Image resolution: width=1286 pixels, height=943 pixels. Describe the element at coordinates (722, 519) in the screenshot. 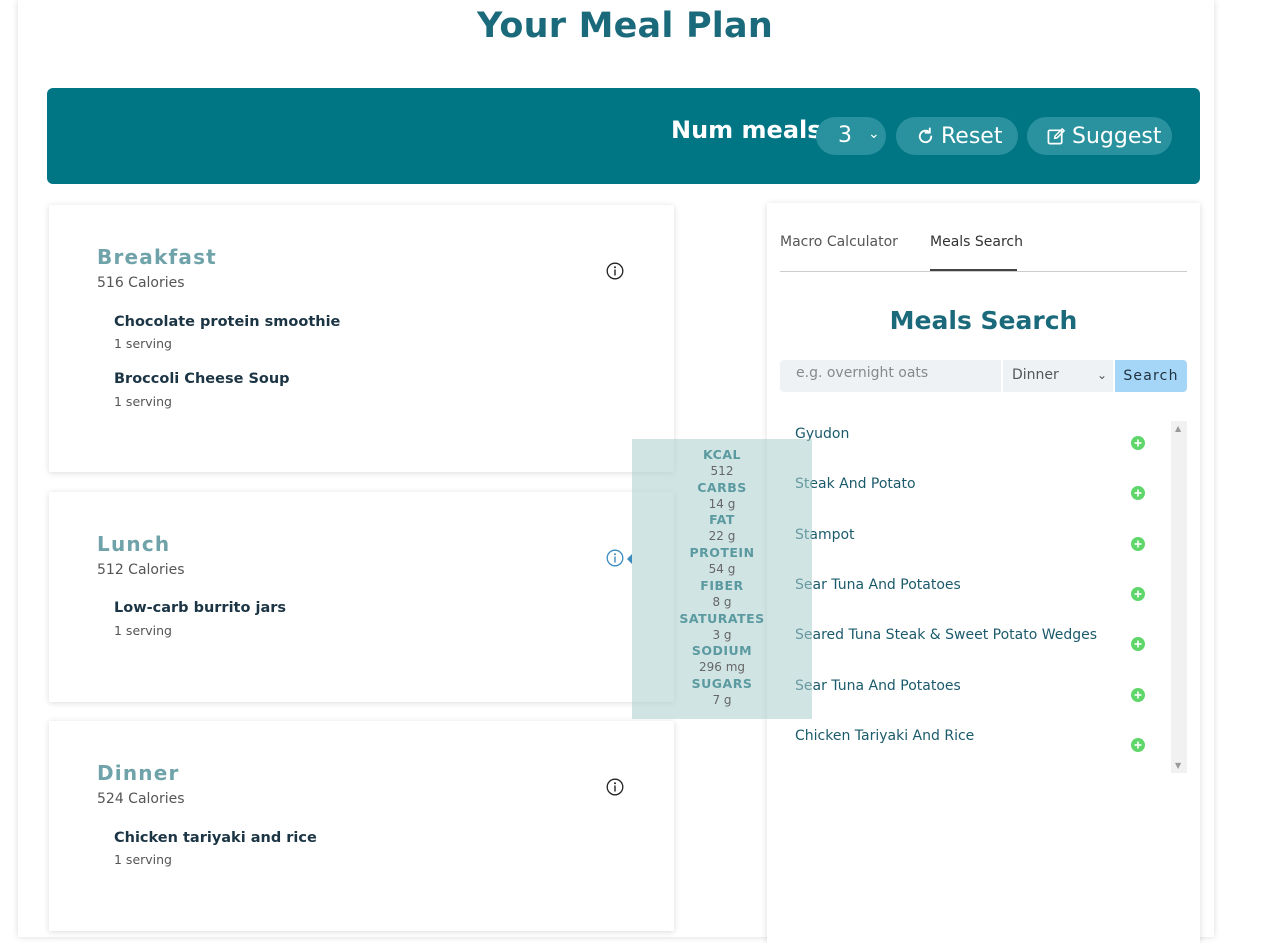

I see `nutrient-label: FAT` at that location.